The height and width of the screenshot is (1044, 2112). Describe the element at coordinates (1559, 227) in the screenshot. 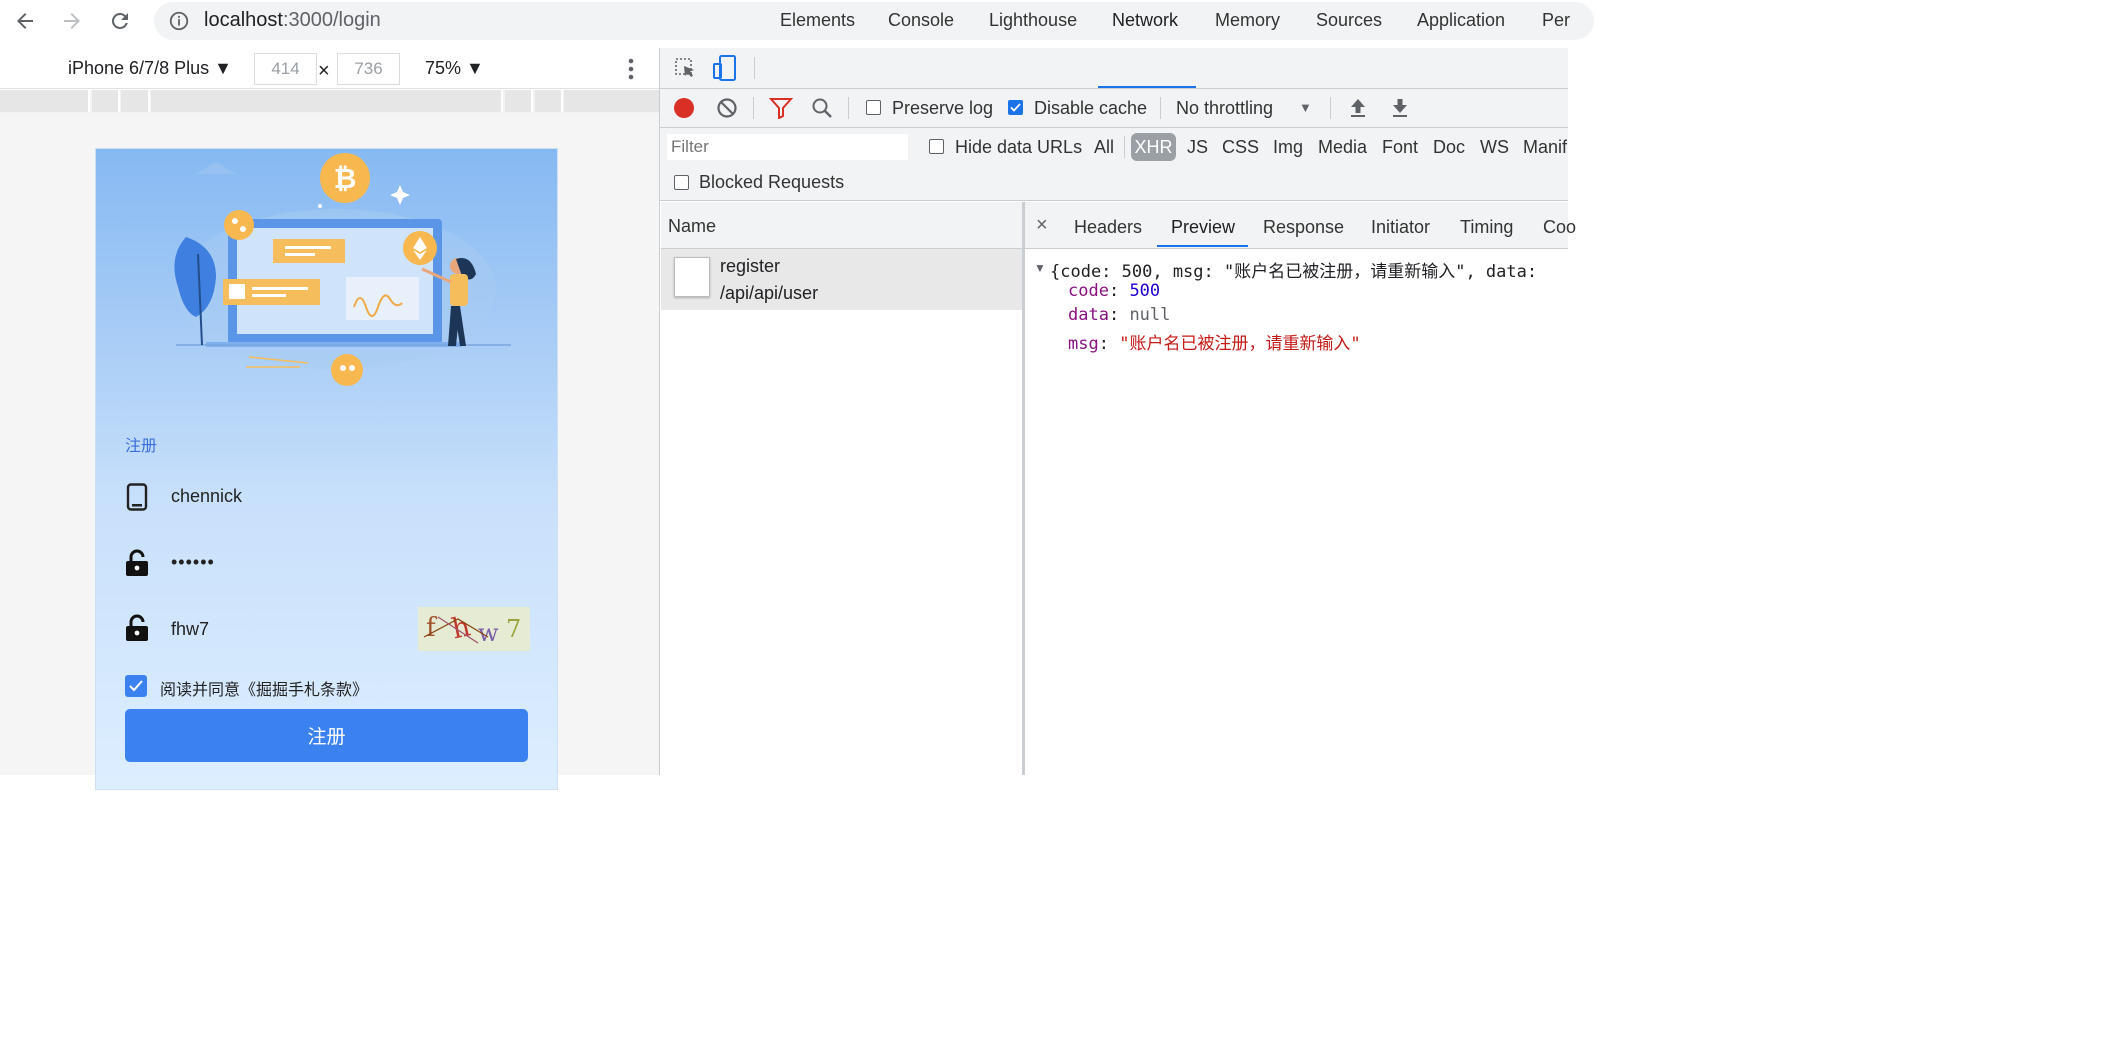

I see `tab-cookies: Coo` at that location.